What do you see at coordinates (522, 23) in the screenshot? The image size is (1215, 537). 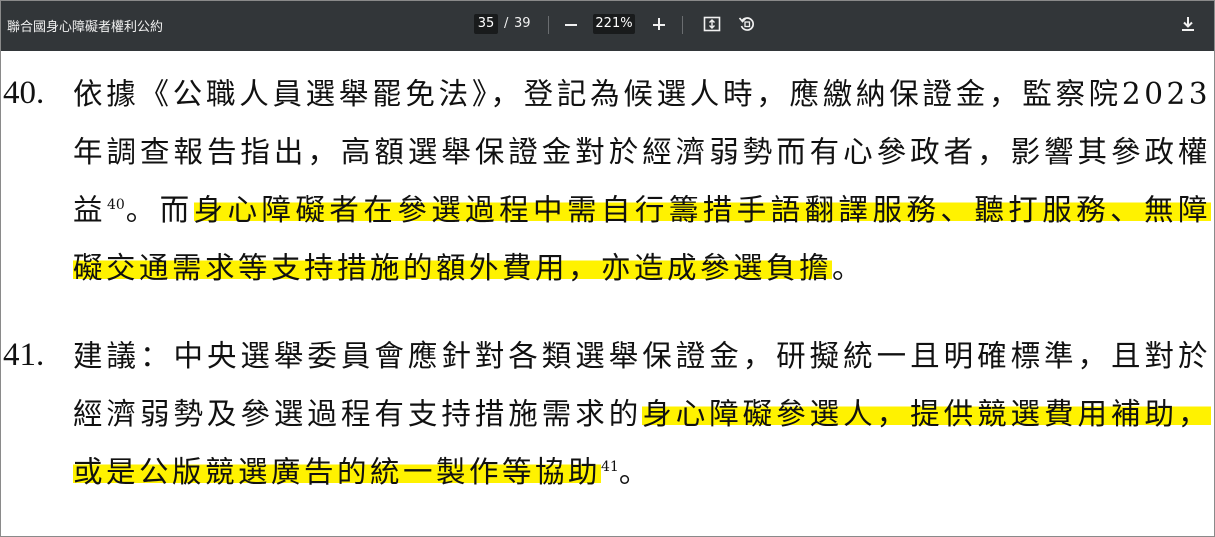 I see `page-total: 39` at bounding box center [522, 23].